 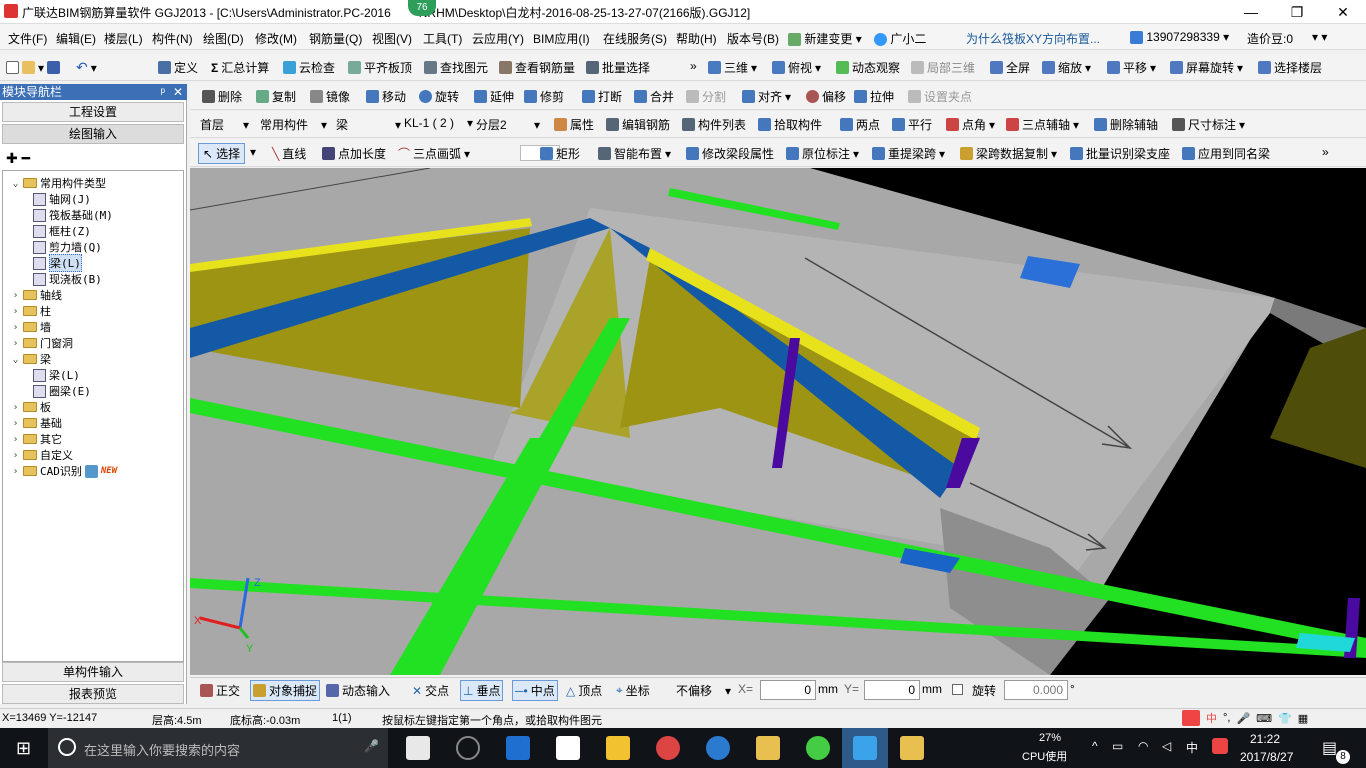 What do you see at coordinates (18, 158) in the screenshot?
I see `expand-collapse-icons: ✚ ━` at bounding box center [18, 158].